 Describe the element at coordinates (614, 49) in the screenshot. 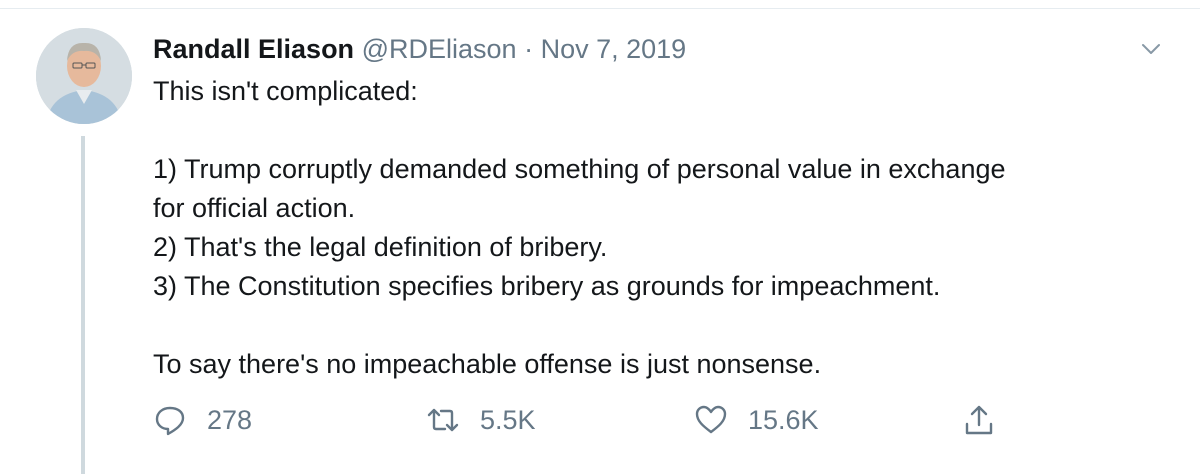

I see `tweet-date: Nov 7, 2019` at that location.